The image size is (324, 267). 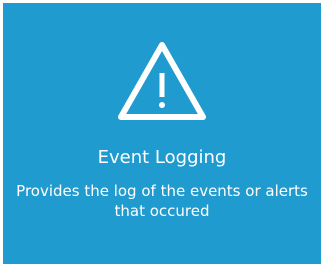 What do you see at coordinates (162, 85) in the screenshot?
I see `exclamation-bar` at bounding box center [162, 85].